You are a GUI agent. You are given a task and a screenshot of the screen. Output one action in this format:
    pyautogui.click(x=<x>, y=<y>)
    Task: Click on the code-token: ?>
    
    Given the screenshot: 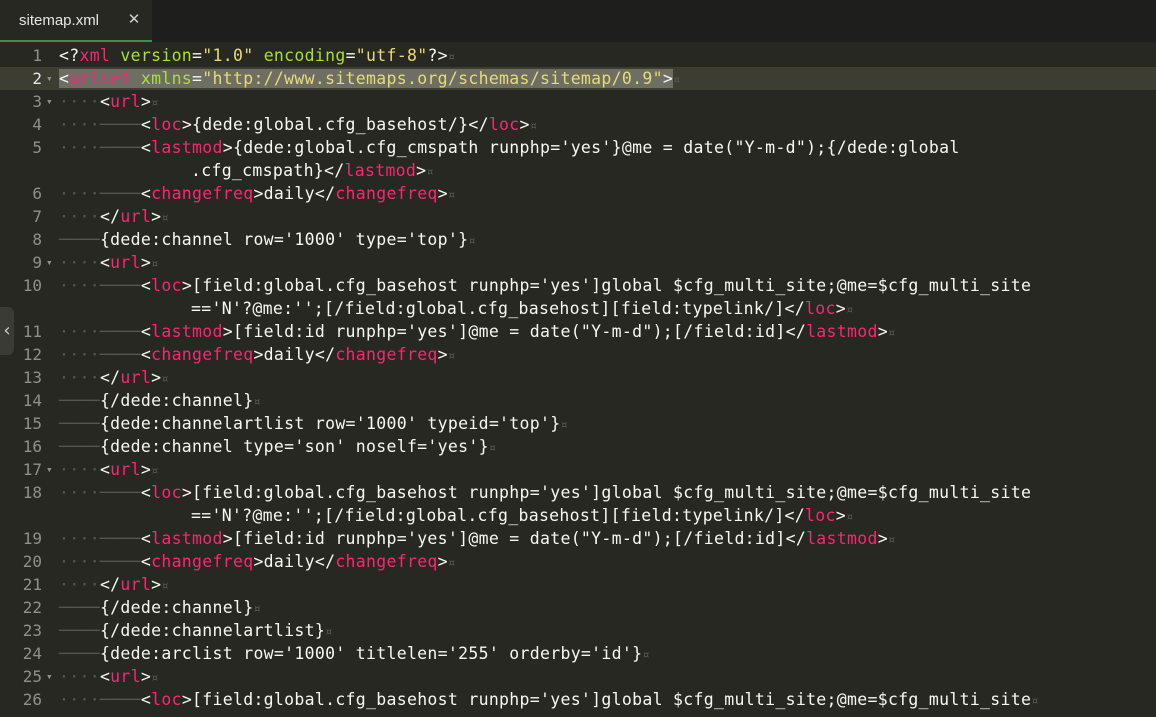 What is the action you would take?
    pyautogui.click(x=437, y=55)
    